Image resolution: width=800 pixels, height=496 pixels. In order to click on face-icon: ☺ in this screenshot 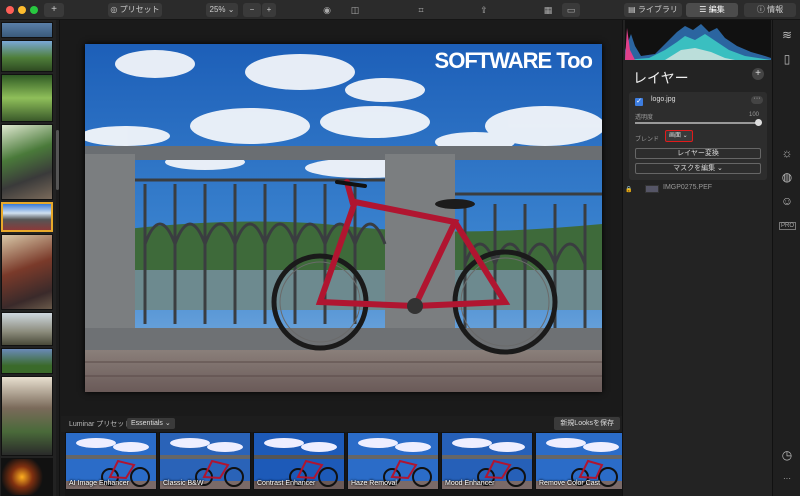, I will do `click(787, 201)`.